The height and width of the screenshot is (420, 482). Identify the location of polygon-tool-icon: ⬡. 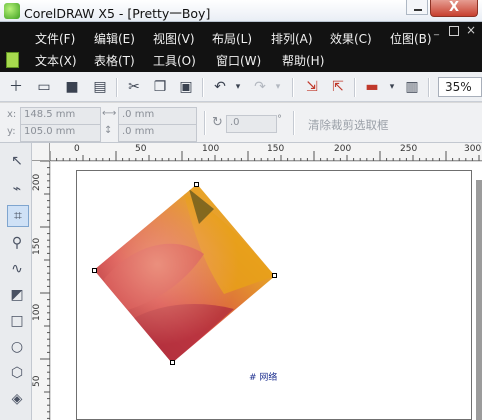
(17, 373).